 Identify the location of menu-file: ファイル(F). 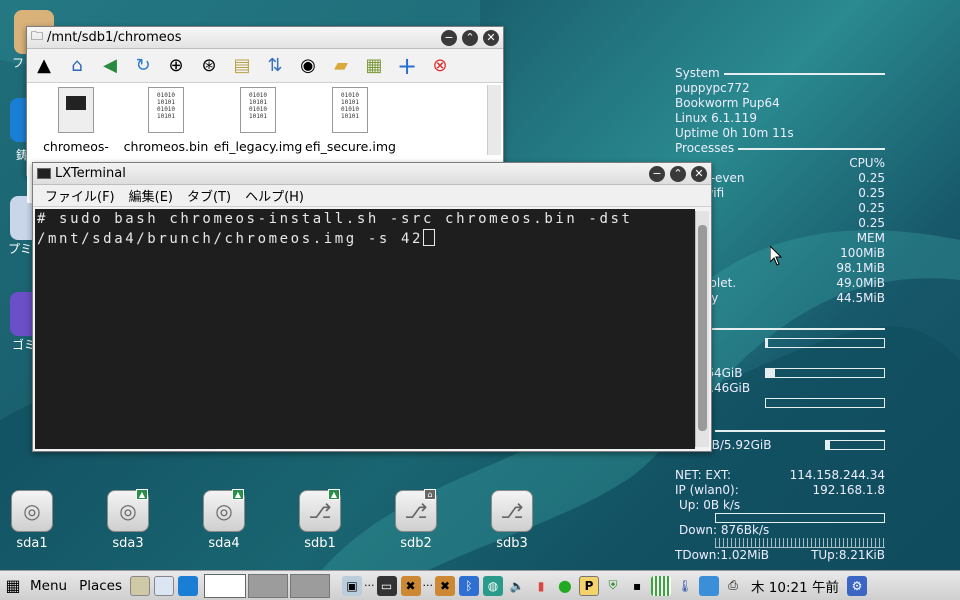
(80, 195).